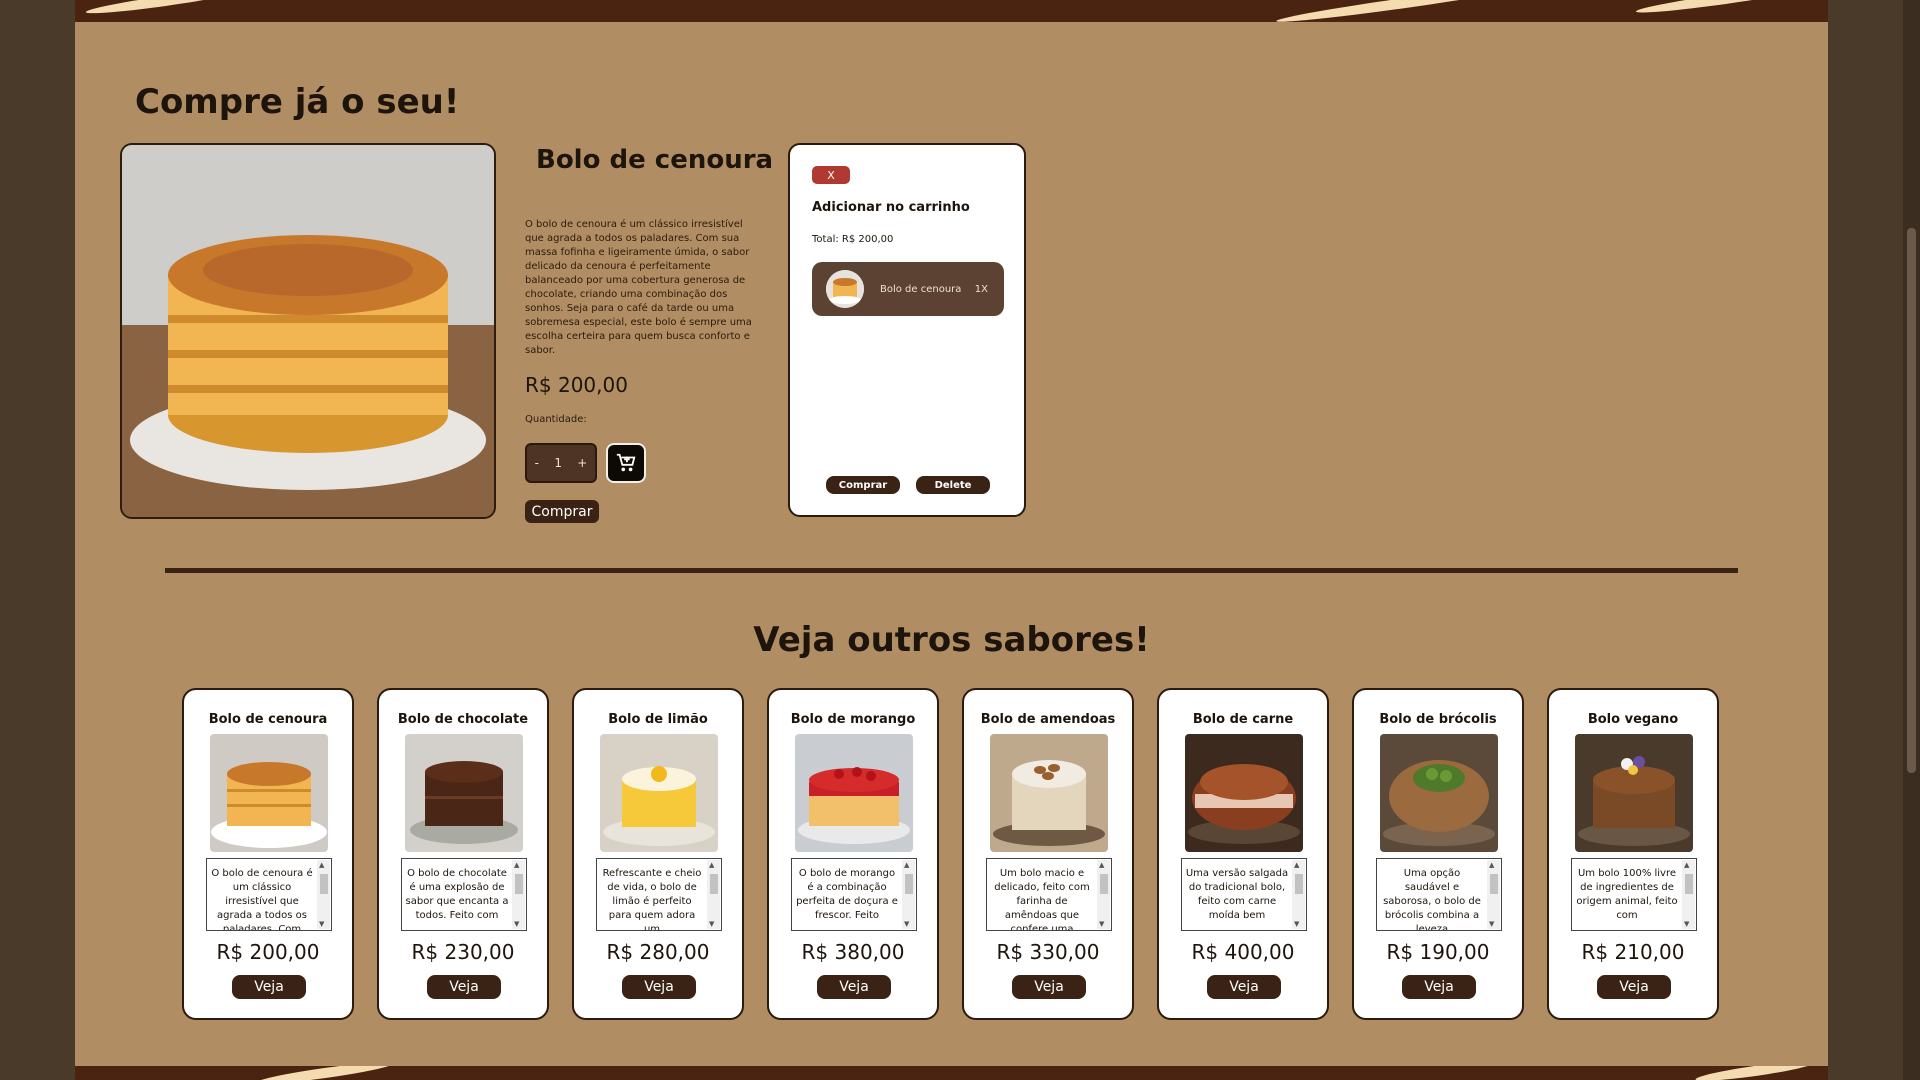 The width and height of the screenshot is (1920, 1080). What do you see at coordinates (1243, 719) in the screenshot?
I see `card-title: Bolo de carne` at bounding box center [1243, 719].